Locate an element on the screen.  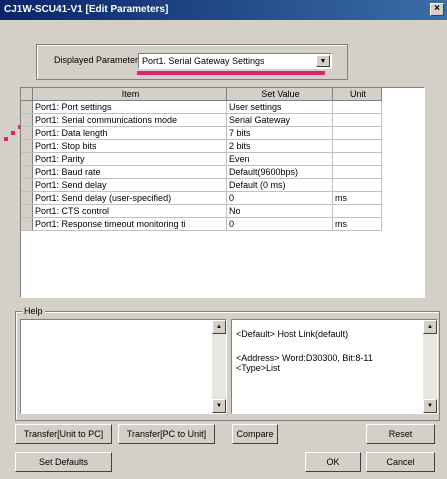
column-header-unit: Unit is located at coordinates (357, 94).